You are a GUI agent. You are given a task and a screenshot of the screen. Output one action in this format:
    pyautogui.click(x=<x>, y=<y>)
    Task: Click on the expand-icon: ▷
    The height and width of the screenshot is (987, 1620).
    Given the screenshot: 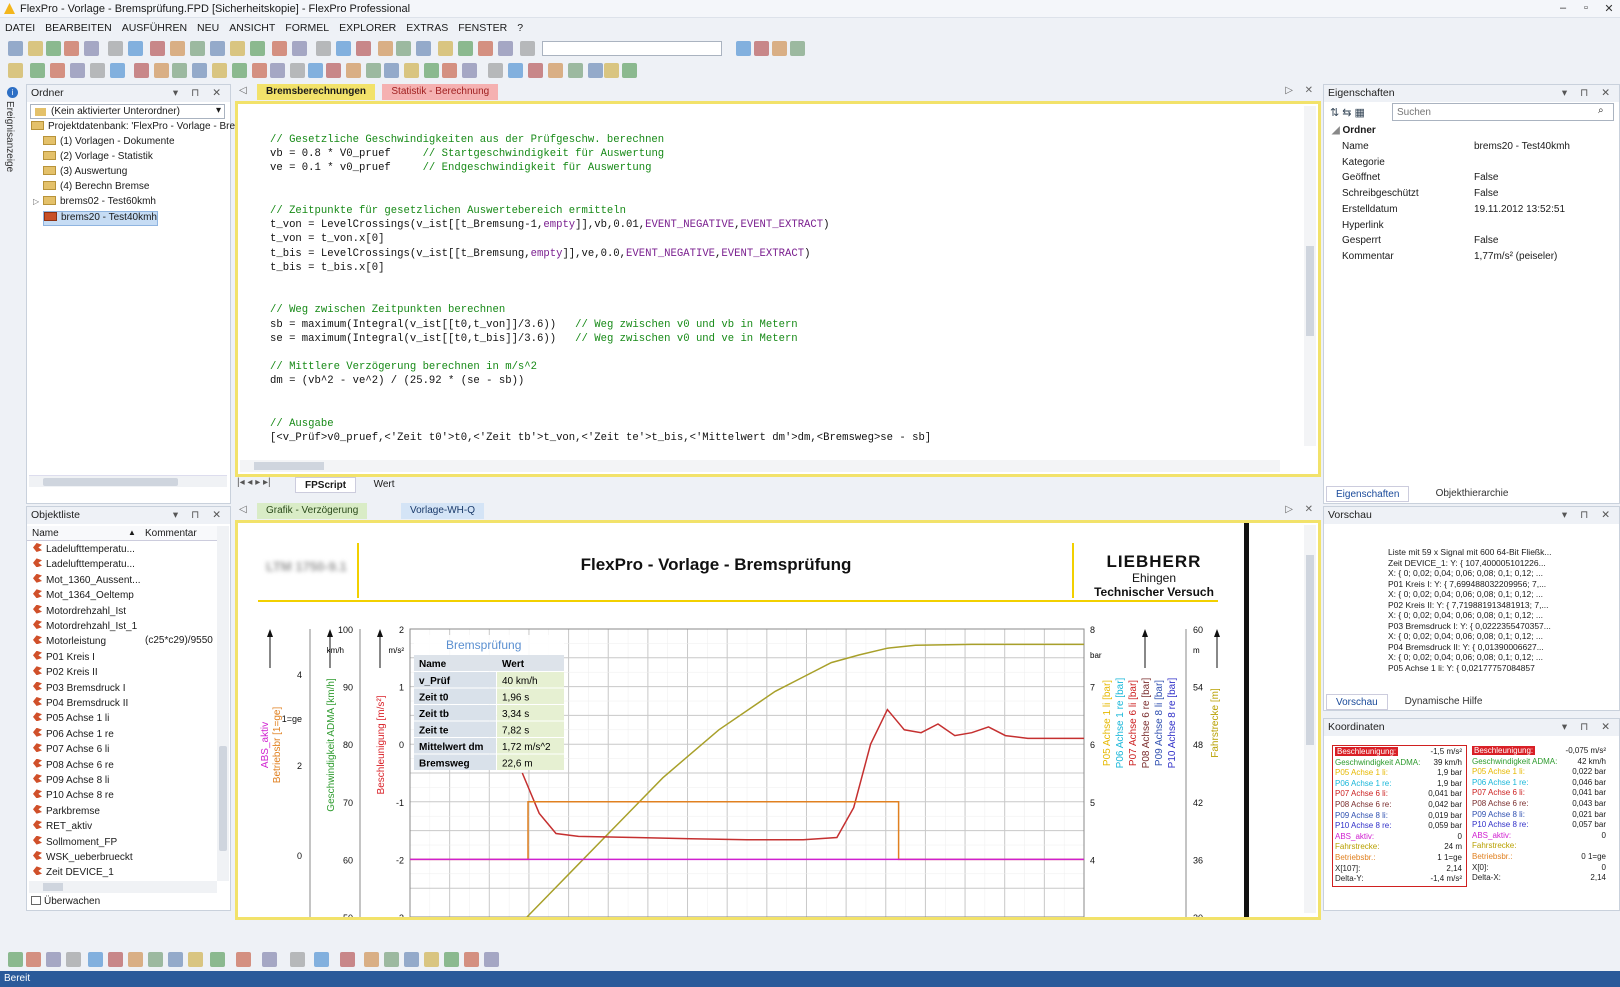 What is the action you would take?
    pyautogui.click(x=36, y=201)
    